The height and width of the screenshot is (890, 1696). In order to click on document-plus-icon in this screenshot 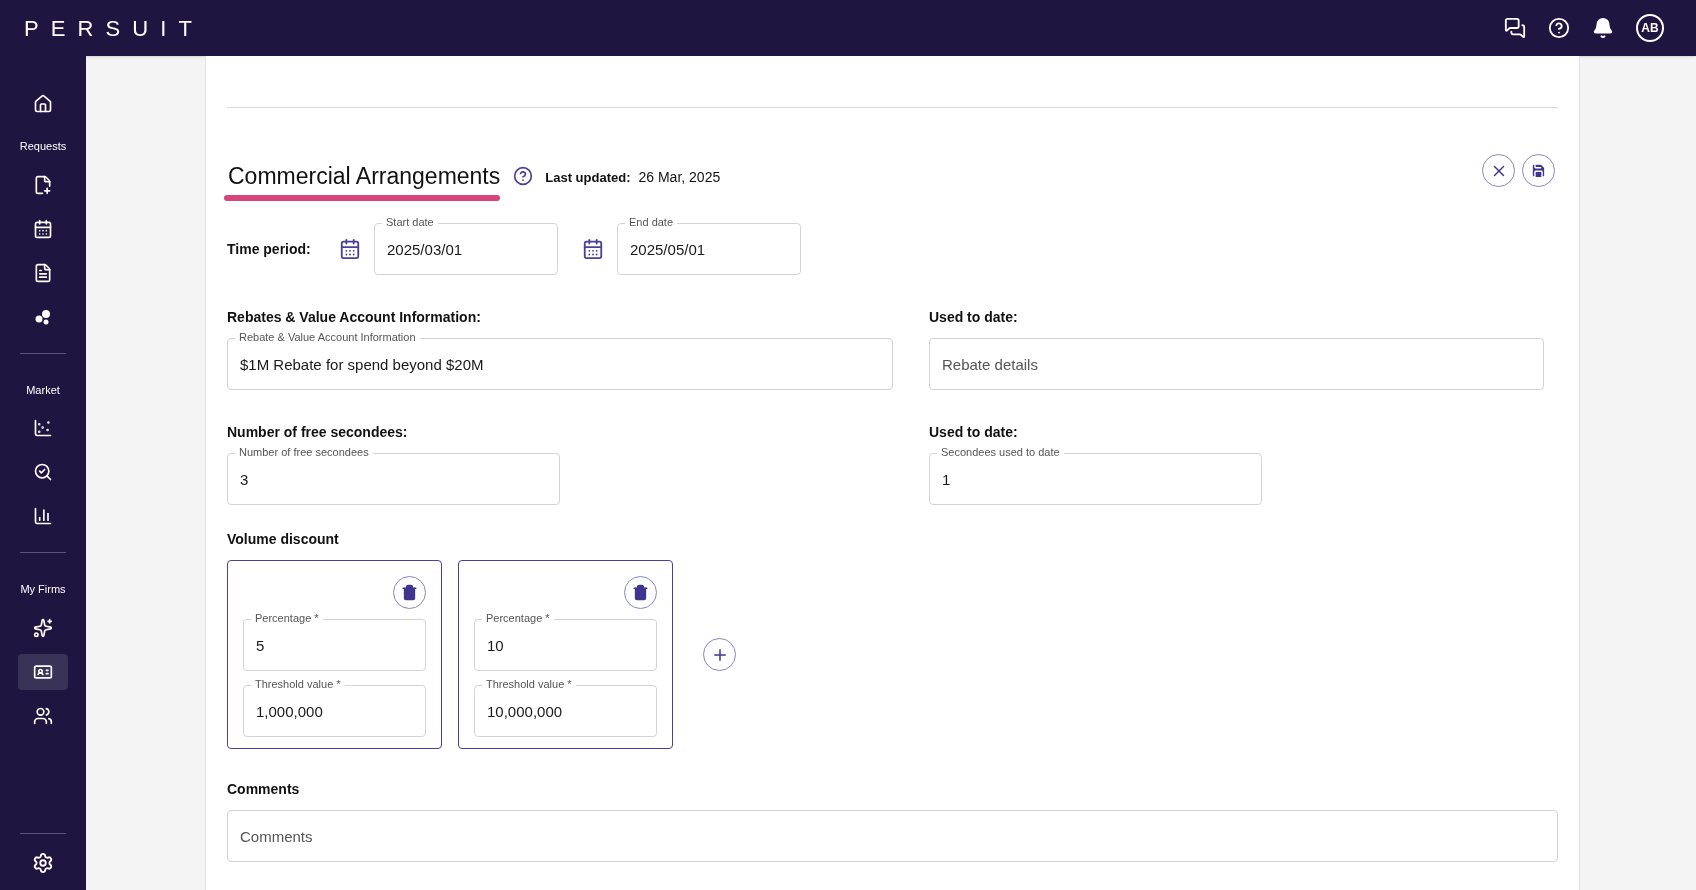, I will do `click(43, 184)`.